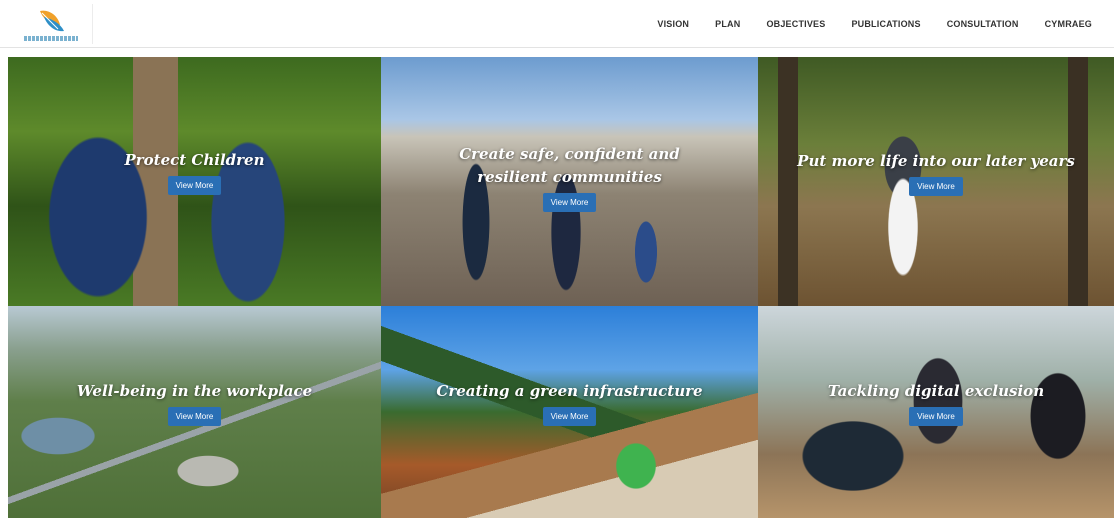 The height and width of the screenshot is (518, 1114). I want to click on tile-digital-exclusion: Tackling digital exclusion View More, so click(936, 412).